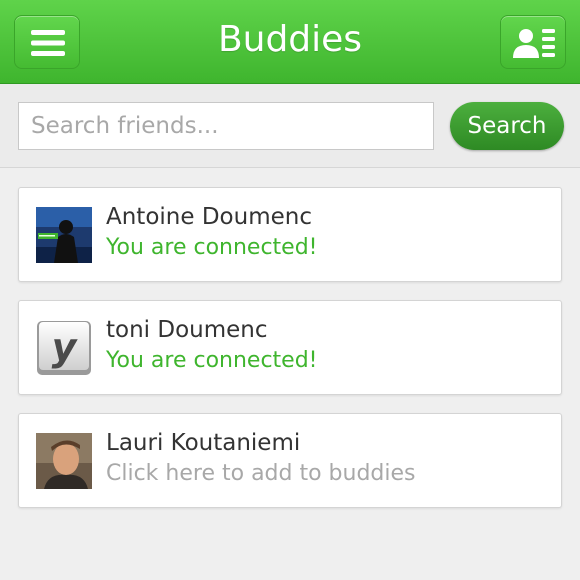 The width and height of the screenshot is (580, 580). I want to click on contacts-button, so click(533, 42).